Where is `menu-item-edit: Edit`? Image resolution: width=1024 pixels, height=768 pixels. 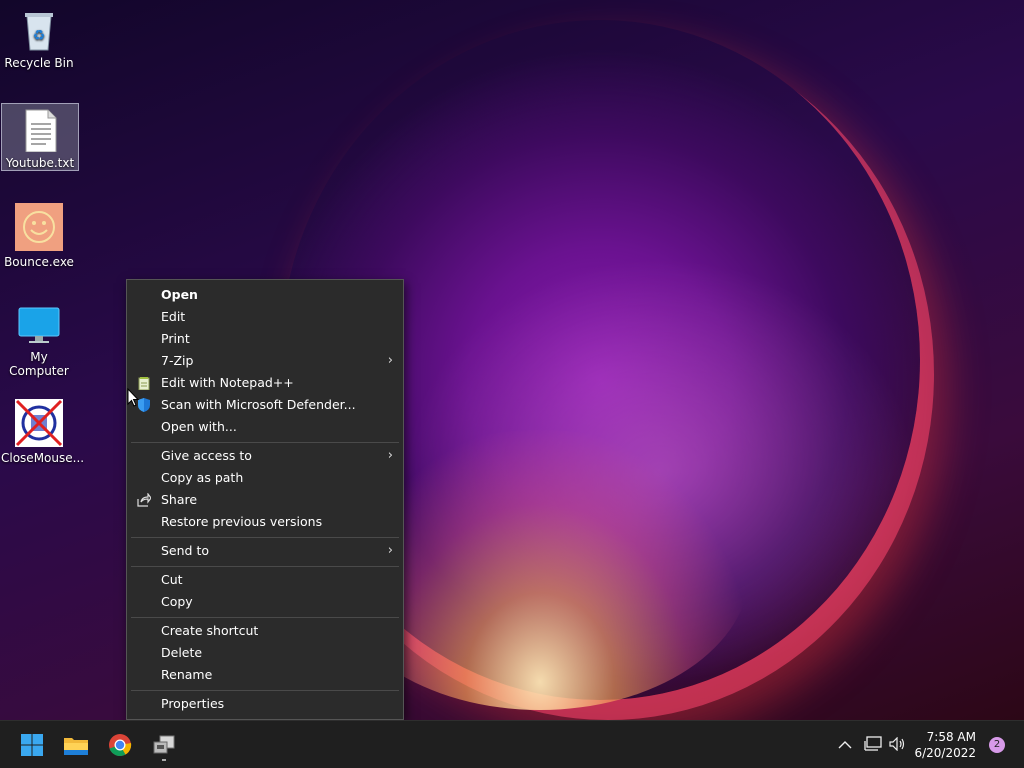
menu-item-edit: Edit is located at coordinates (265, 317).